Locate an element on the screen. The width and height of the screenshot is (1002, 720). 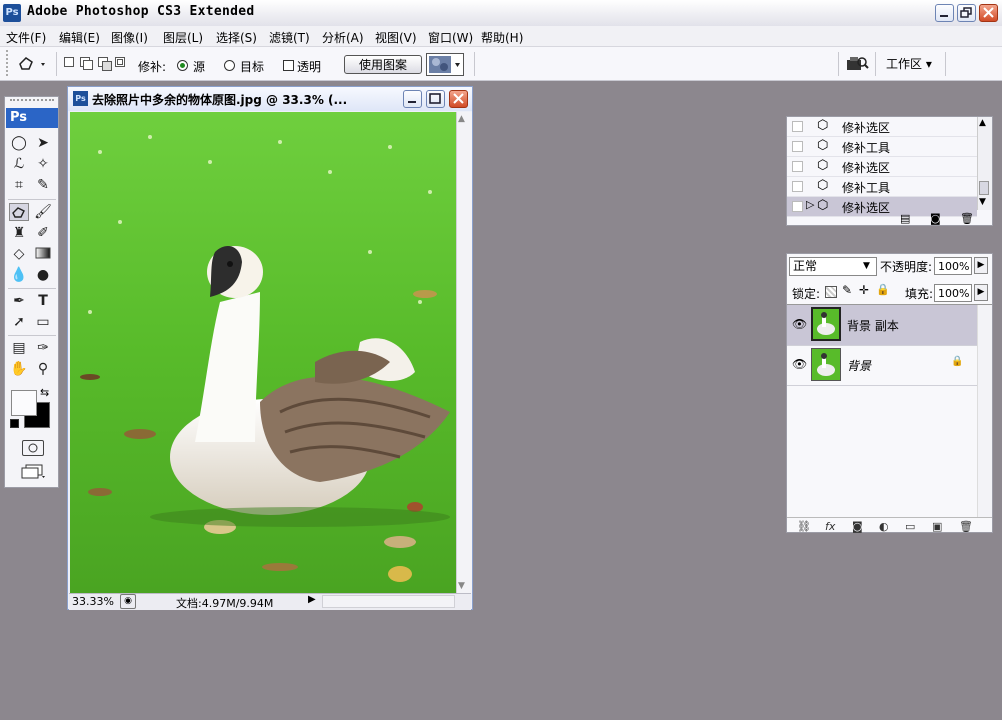
blend-mode-select: 正常 ▼ is located at coordinates (833, 266).